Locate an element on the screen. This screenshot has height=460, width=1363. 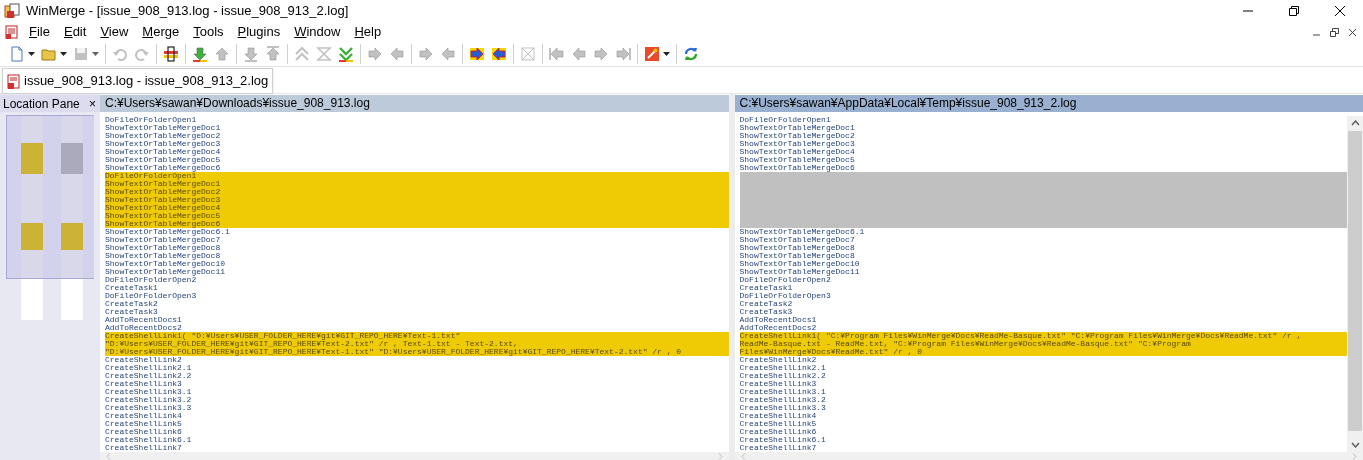
menu-item: Tools is located at coordinates (208, 32).